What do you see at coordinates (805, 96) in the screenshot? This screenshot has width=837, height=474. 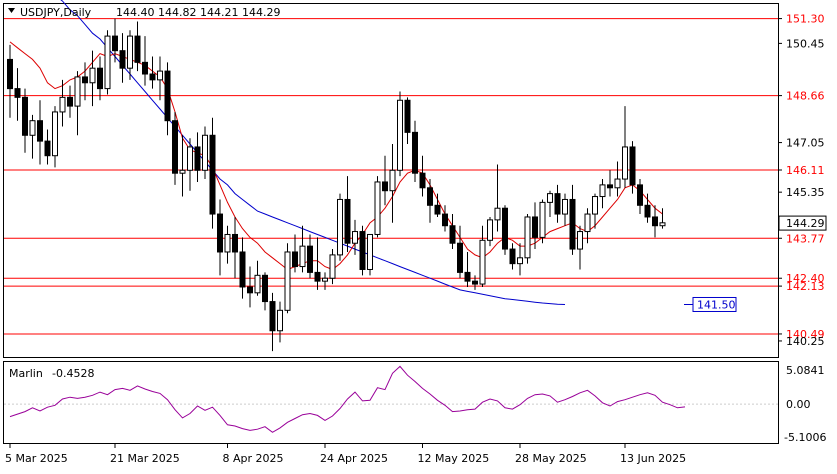 I see `y-tick-label: 148.66` at bounding box center [805, 96].